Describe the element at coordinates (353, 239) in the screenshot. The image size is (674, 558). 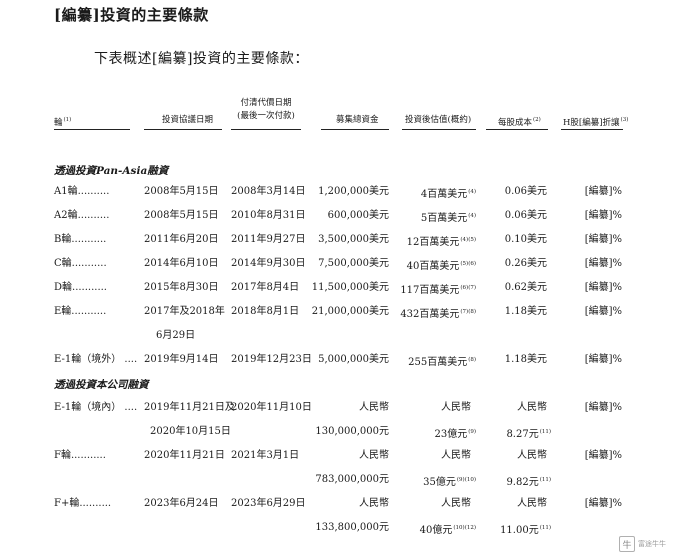
I see `total-raised: 3,500,000美元` at that location.